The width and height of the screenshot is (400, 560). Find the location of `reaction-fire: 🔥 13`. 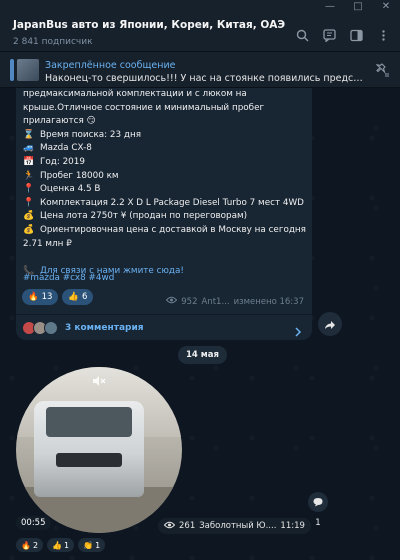

reaction-fire: 🔥 13 is located at coordinates (40, 297).